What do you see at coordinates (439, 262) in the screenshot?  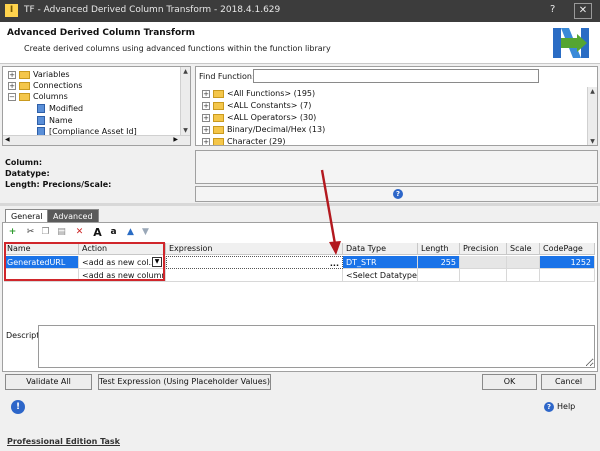 I see `cell-length: 255` at bounding box center [439, 262].